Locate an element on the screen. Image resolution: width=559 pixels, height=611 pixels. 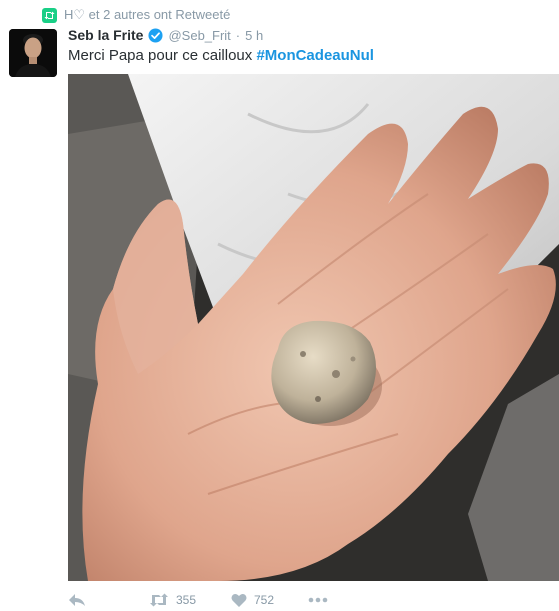
reply-button is located at coordinates (108, 600).